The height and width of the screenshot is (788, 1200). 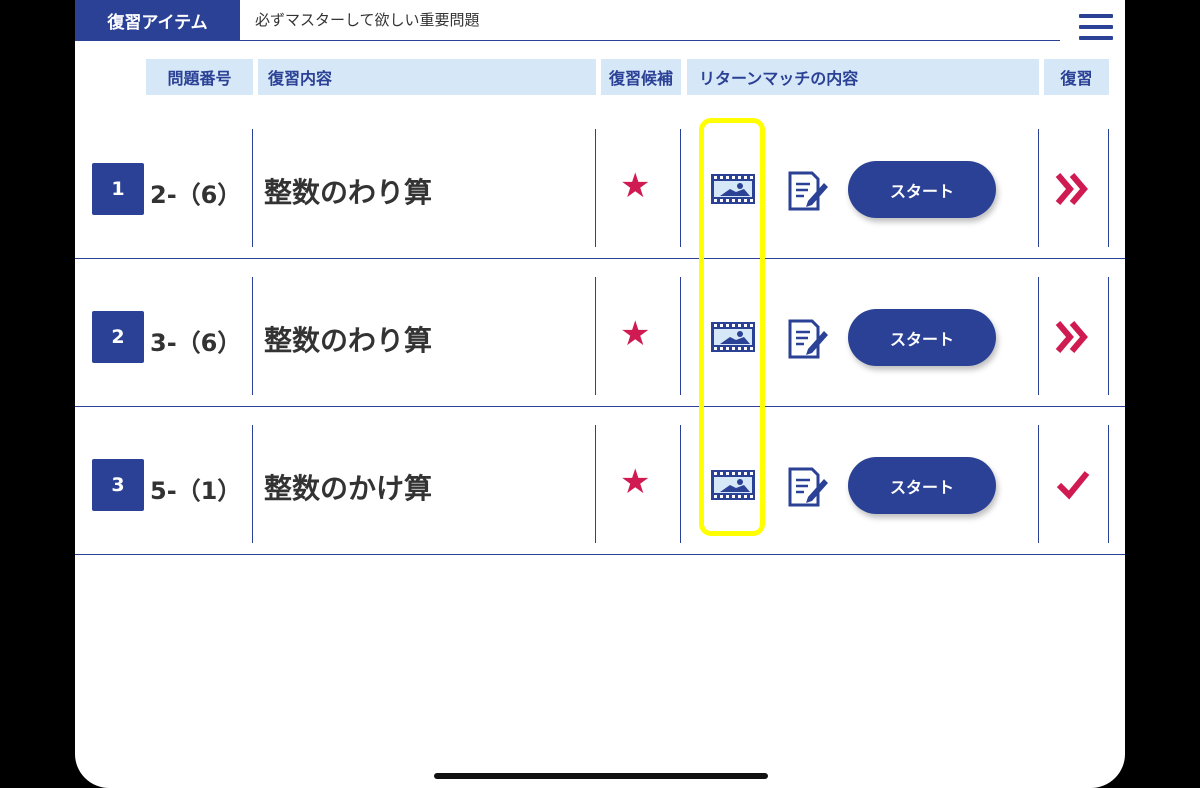 What do you see at coordinates (367, 20) in the screenshot?
I see `section-subtitle: 必ずマスターして欲しい重要問題` at bounding box center [367, 20].